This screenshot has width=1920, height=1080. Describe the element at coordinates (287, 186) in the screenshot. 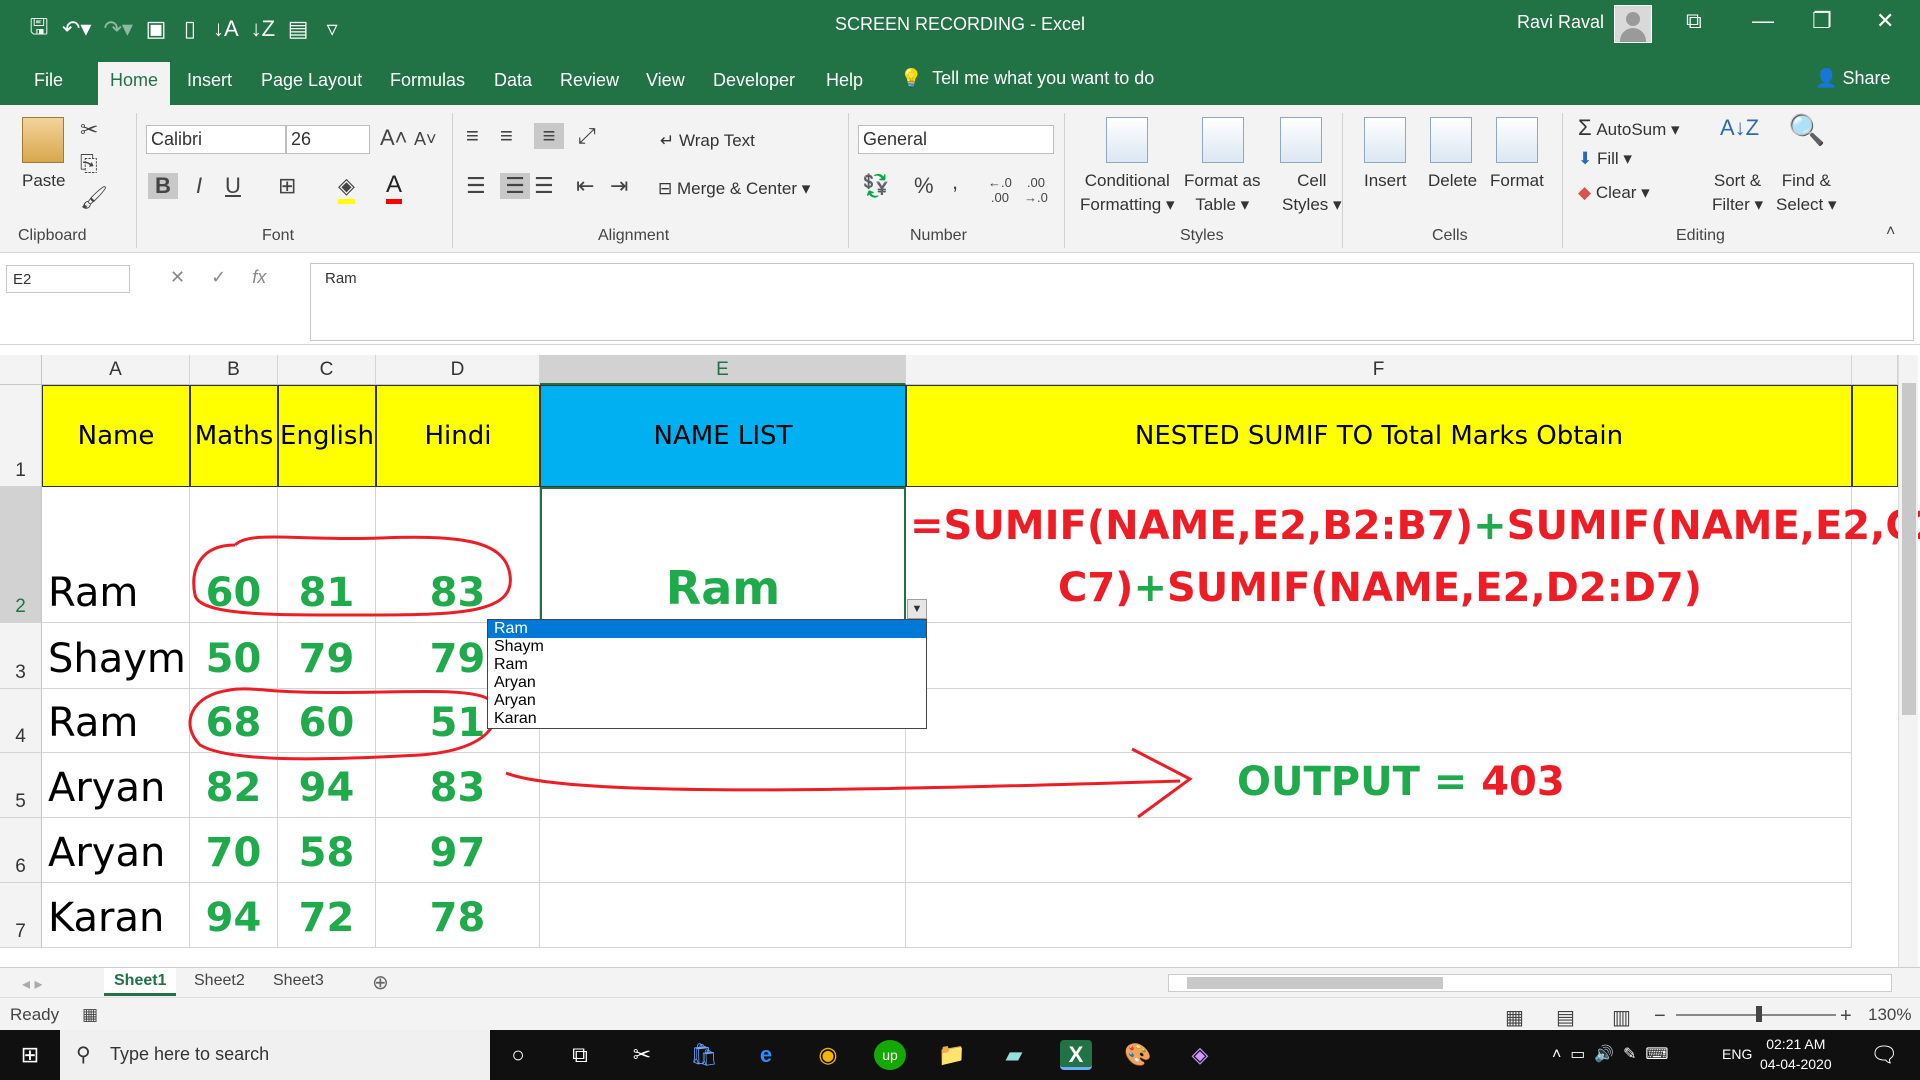

I see `borders-icon: ⊞` at that location.